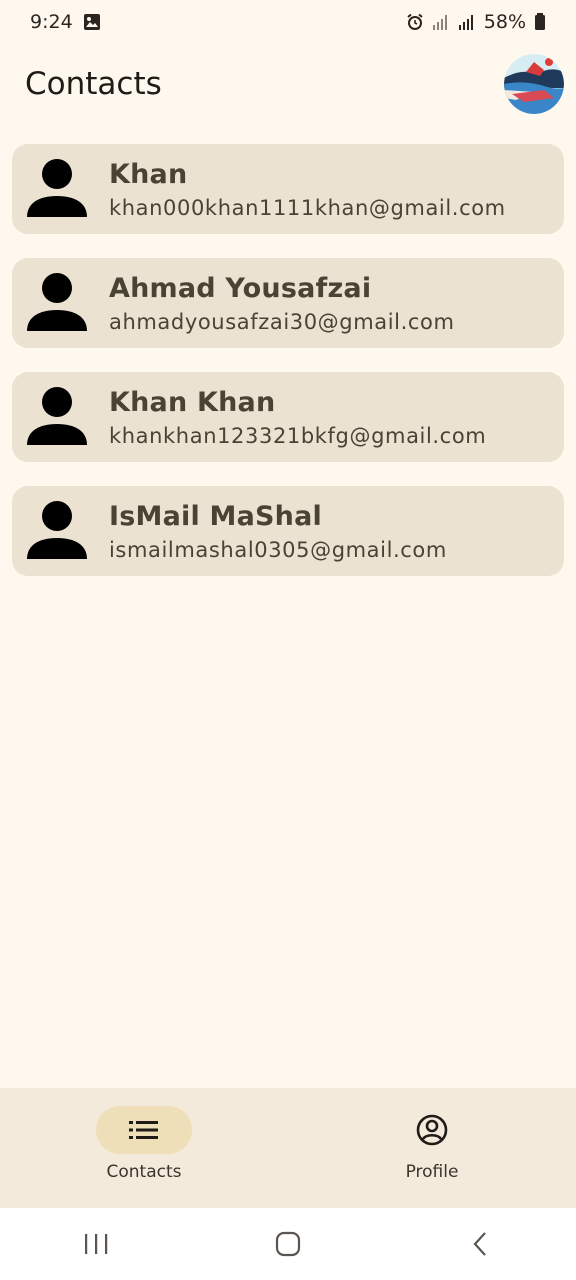 The height and width of the screenshot is (1280, 576). Describe the element at coordinates (288, 84) in the screenshot. I see `top-app-bar: Contacts` at that location.